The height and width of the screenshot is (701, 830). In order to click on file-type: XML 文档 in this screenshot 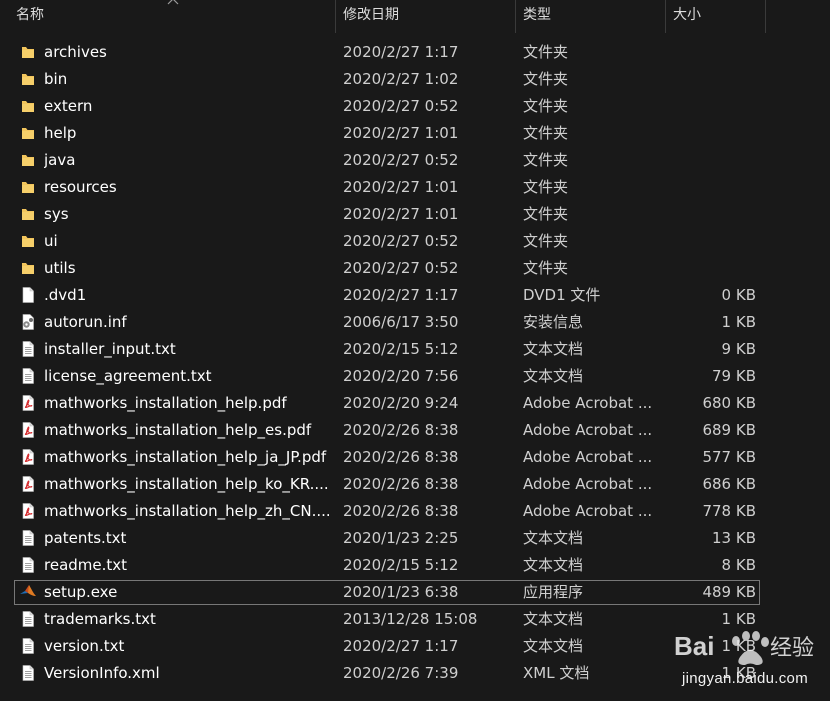, I will do `click(556, 673)`.